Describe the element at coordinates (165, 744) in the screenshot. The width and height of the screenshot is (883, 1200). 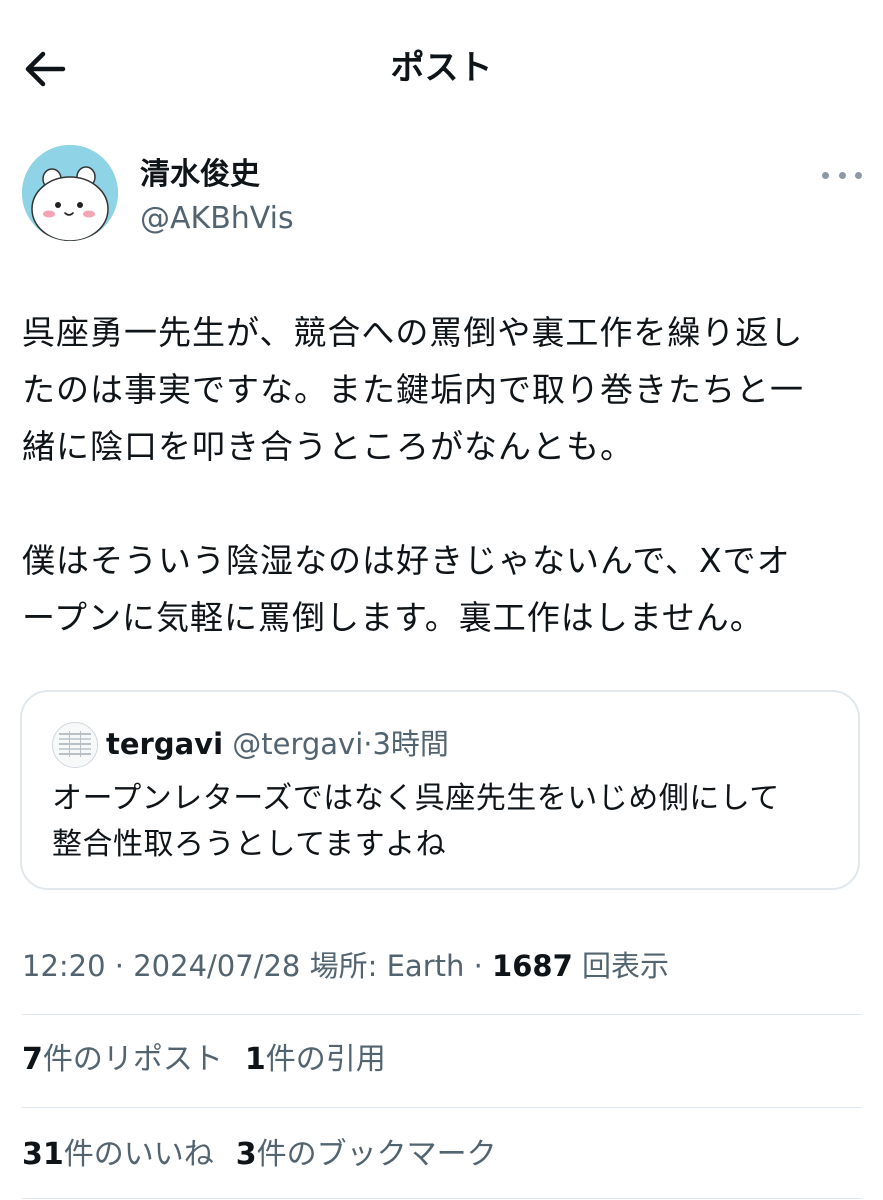
I see `quote-display-name: tergavi` at that location.